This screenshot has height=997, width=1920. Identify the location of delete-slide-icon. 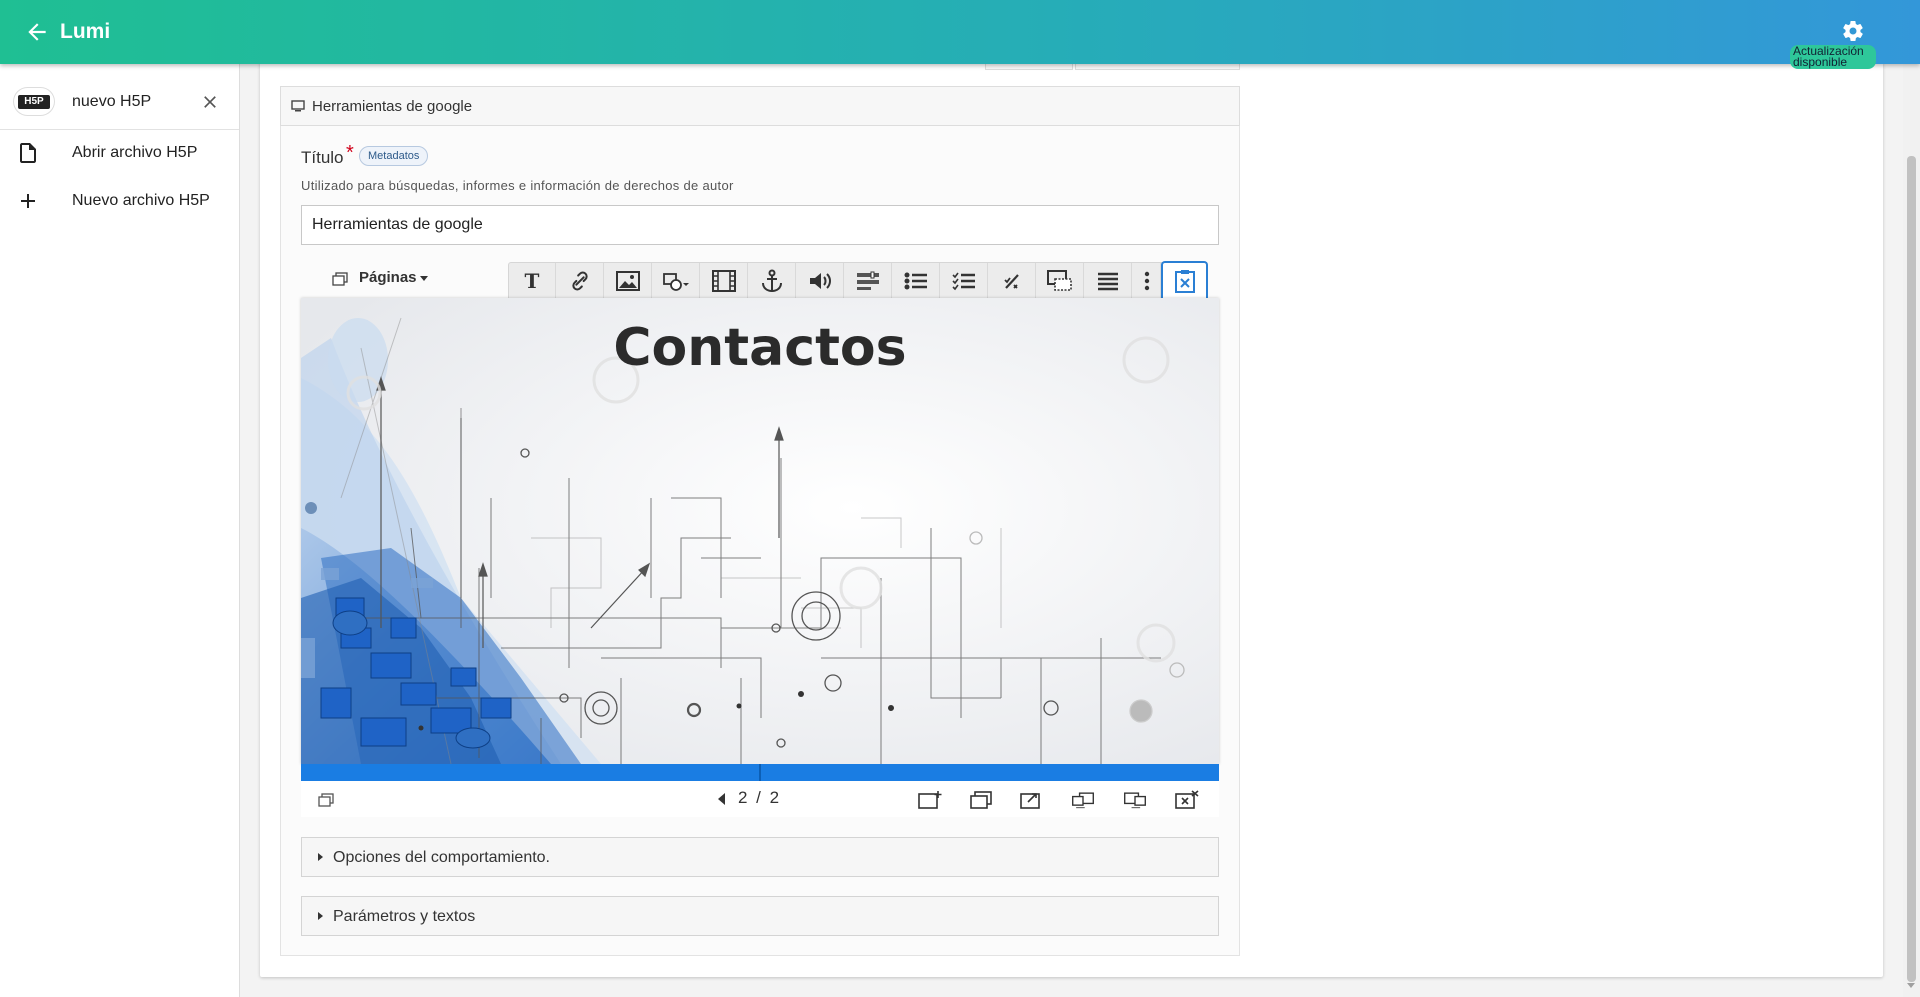
(1187, 800).